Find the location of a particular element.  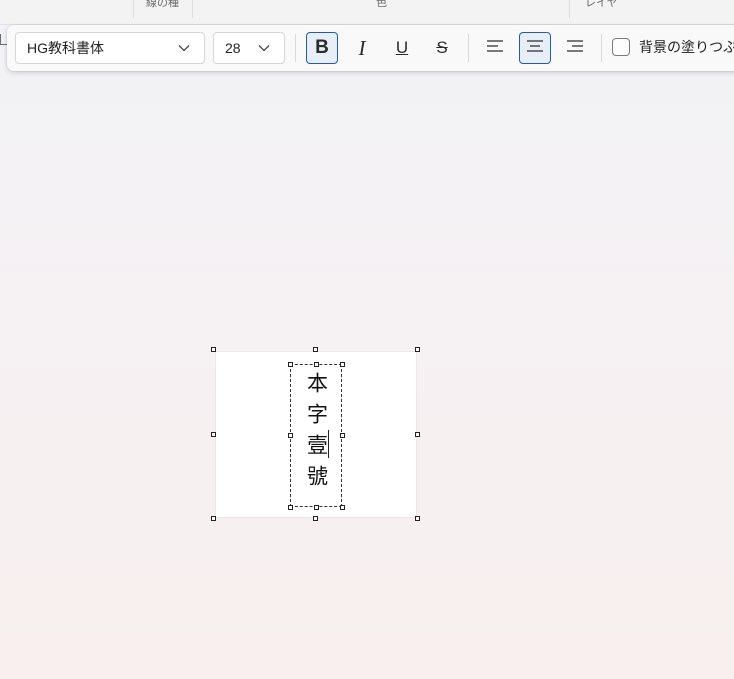

align-right-button is located at coordinates (575, 48).